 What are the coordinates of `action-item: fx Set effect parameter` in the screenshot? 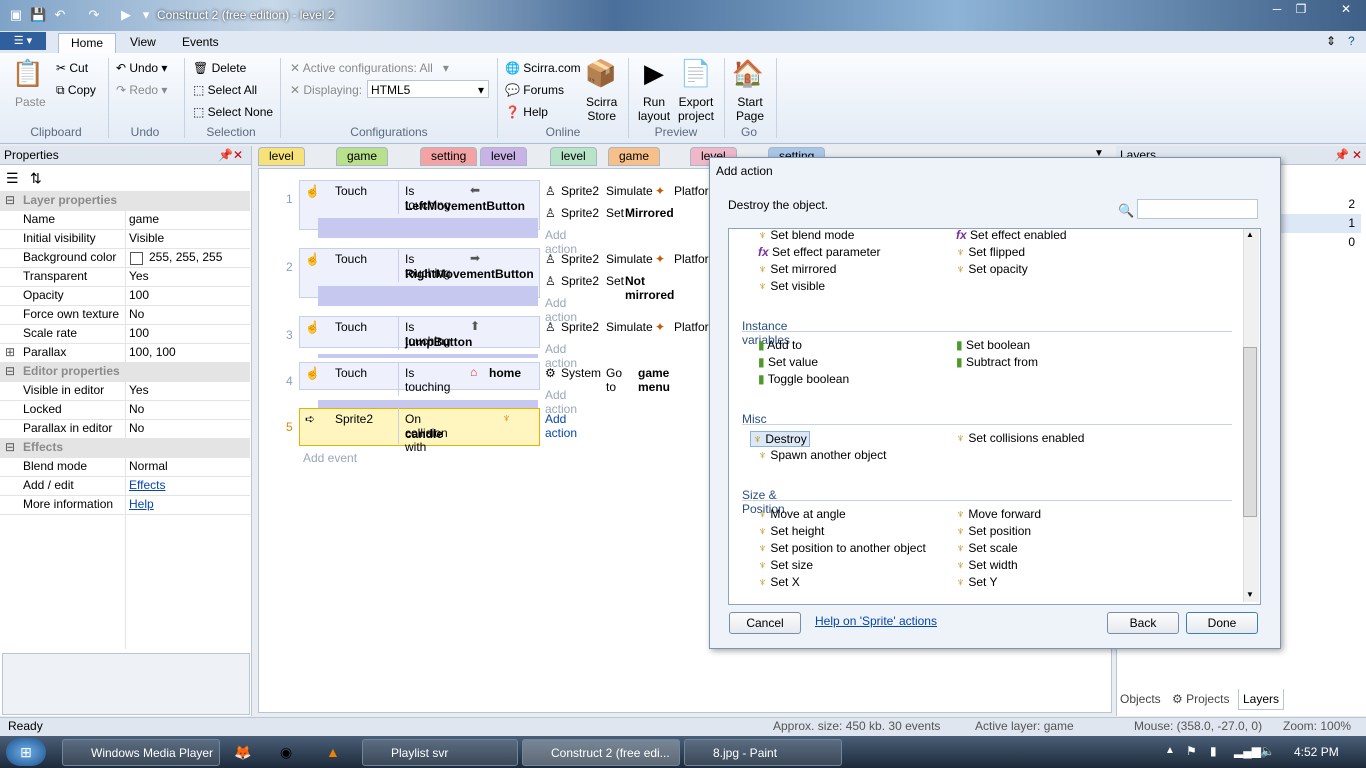 It's located at (819, 252).